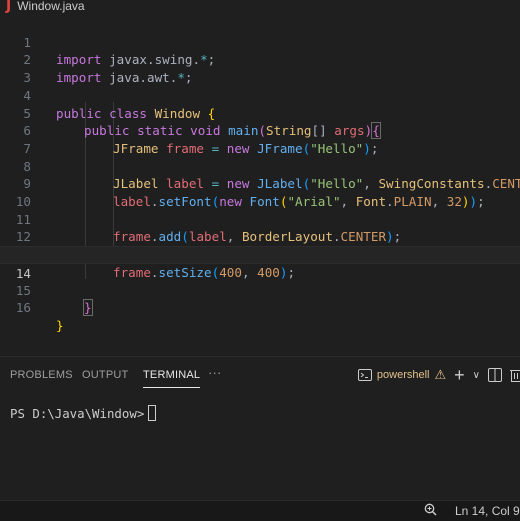 The image size is (520, 521). I want to click on editor-tab-bar: J Window.java, so click(260, 7).